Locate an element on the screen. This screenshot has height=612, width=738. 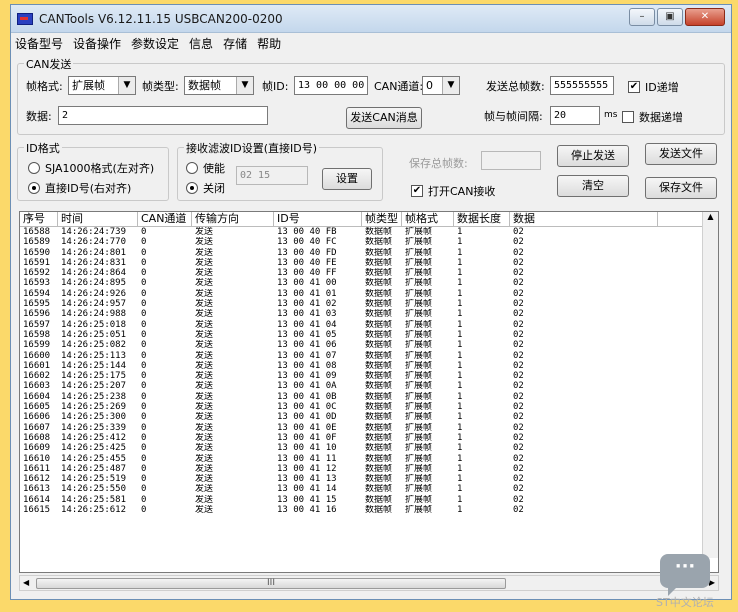
table-row: 16605 14:26:25:269 0 发送 13 00 41 0C 数据帧 扩展帧 1 02 is located at coordinates (369, 407).